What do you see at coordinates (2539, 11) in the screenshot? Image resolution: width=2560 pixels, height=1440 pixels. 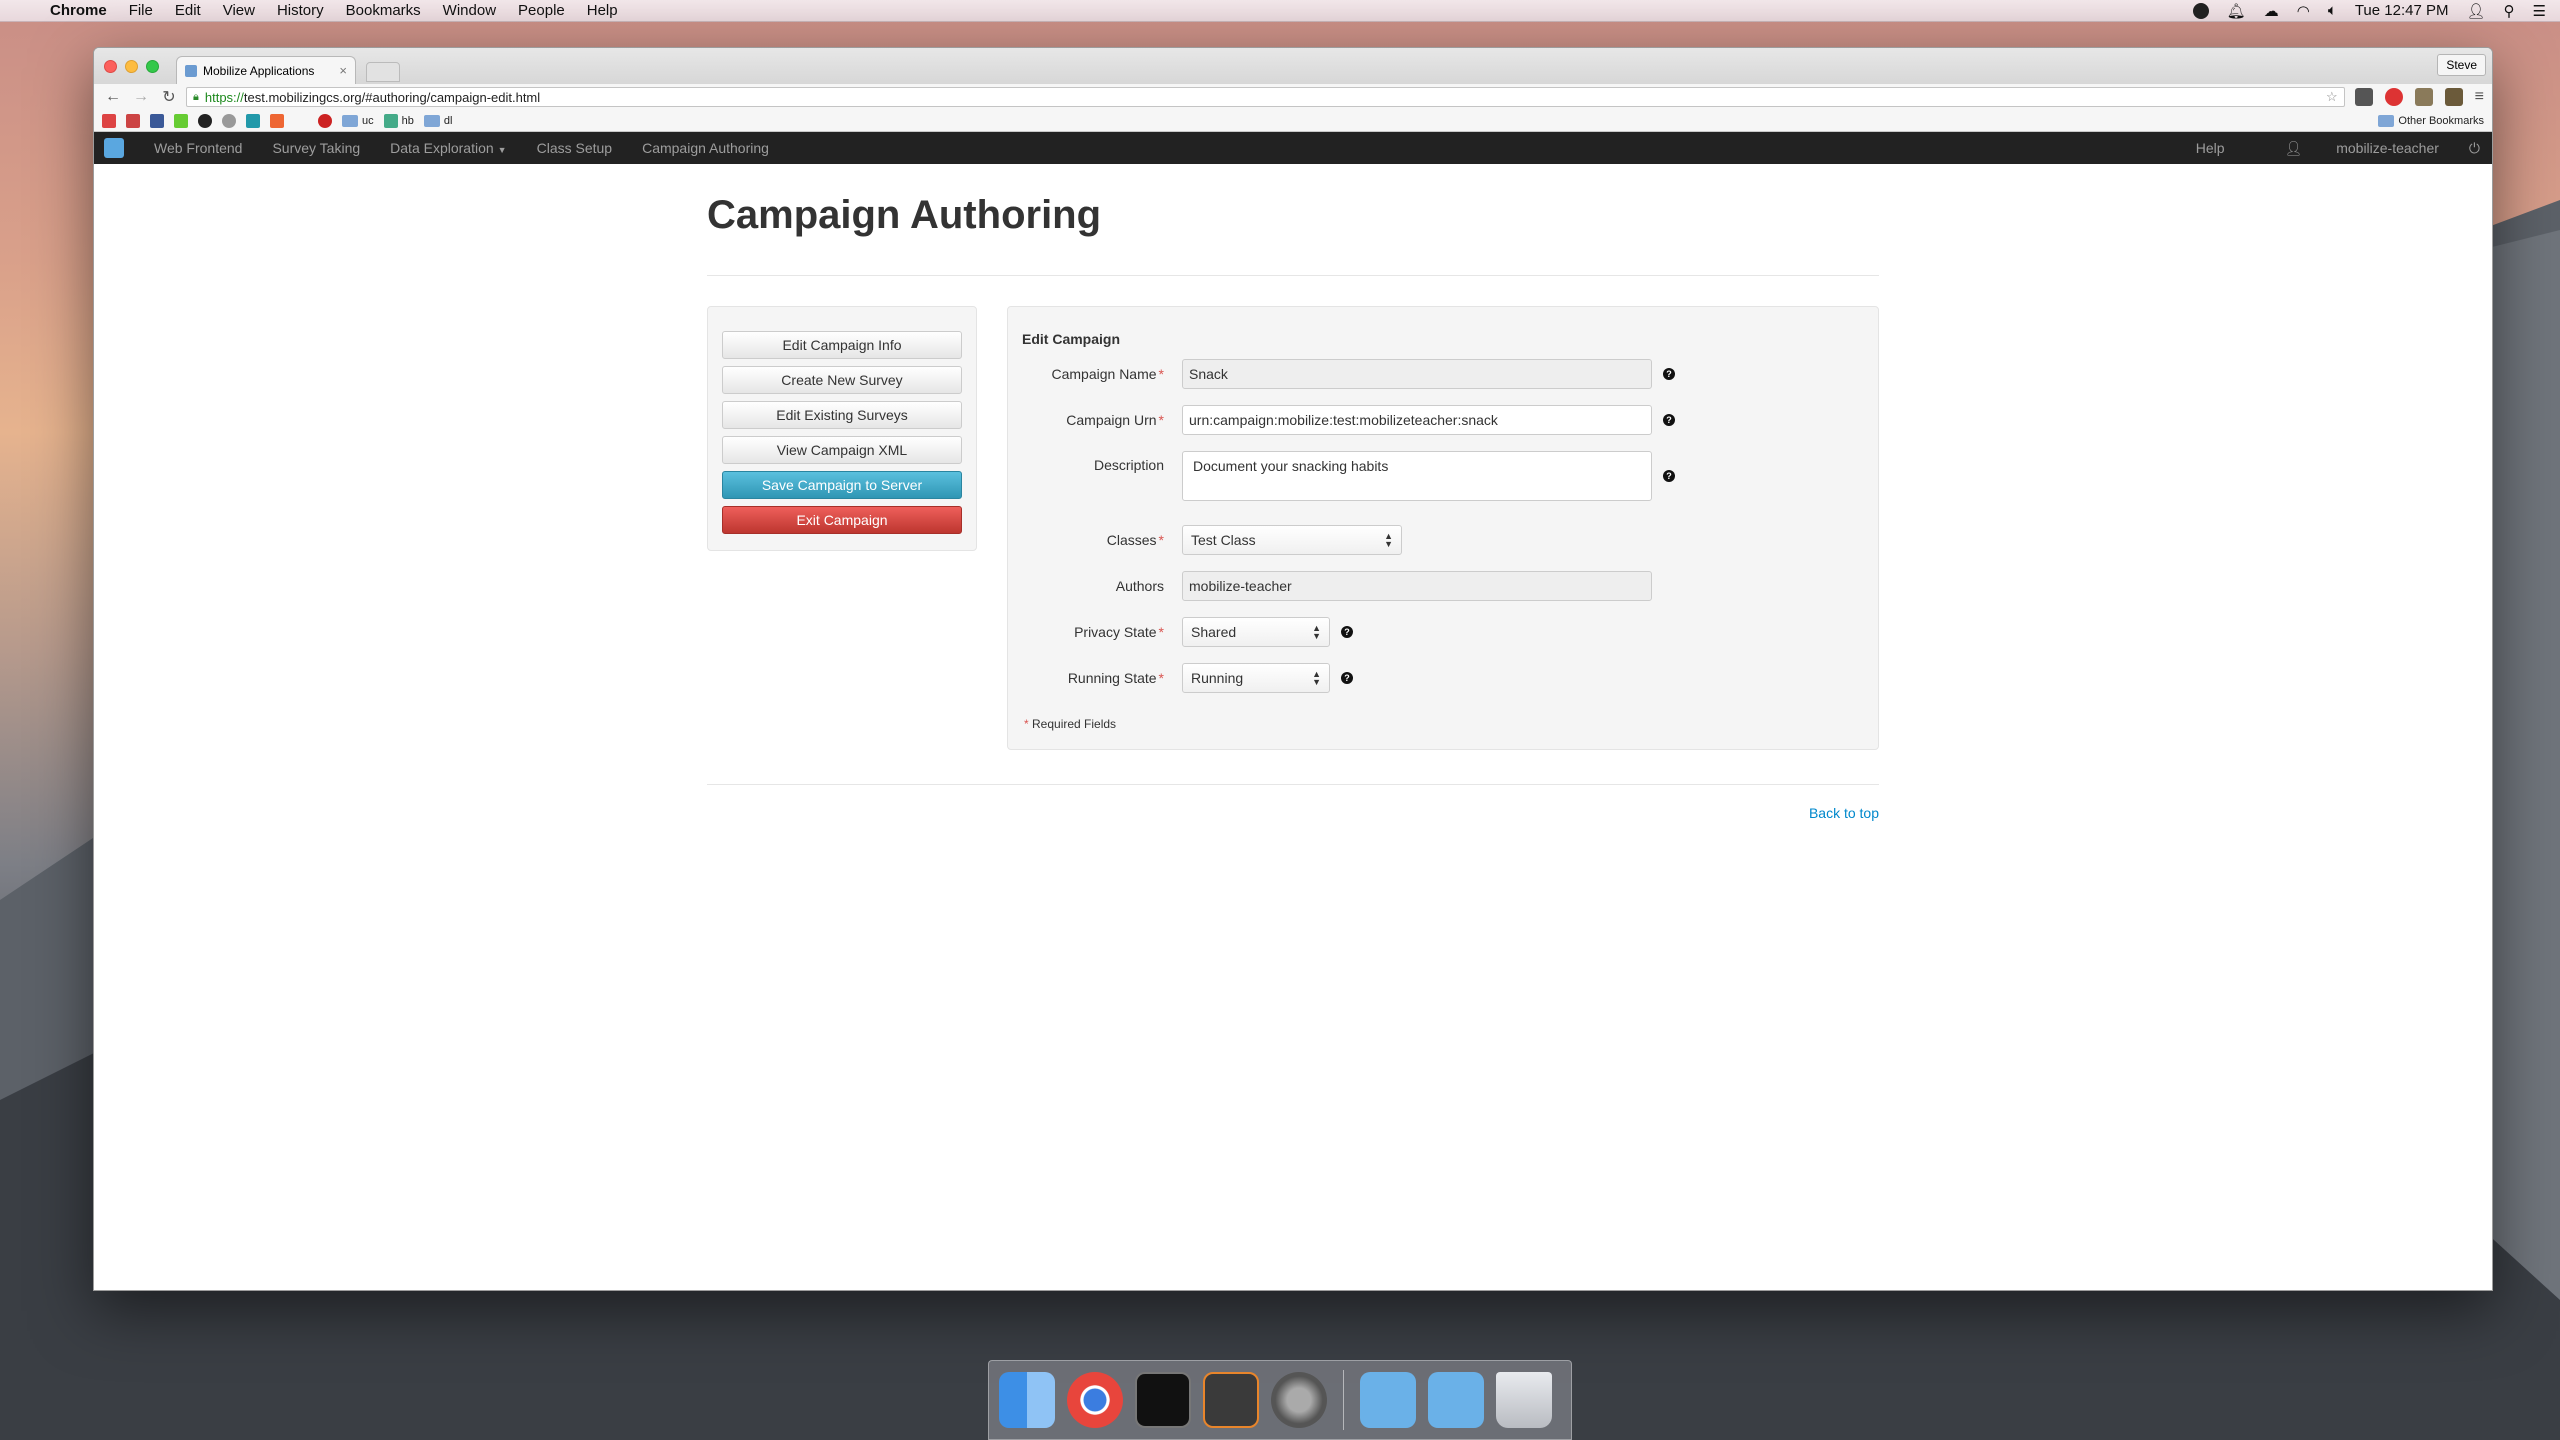 I see `notification-center-icon: ☰` at bounding box center [2539, 11].